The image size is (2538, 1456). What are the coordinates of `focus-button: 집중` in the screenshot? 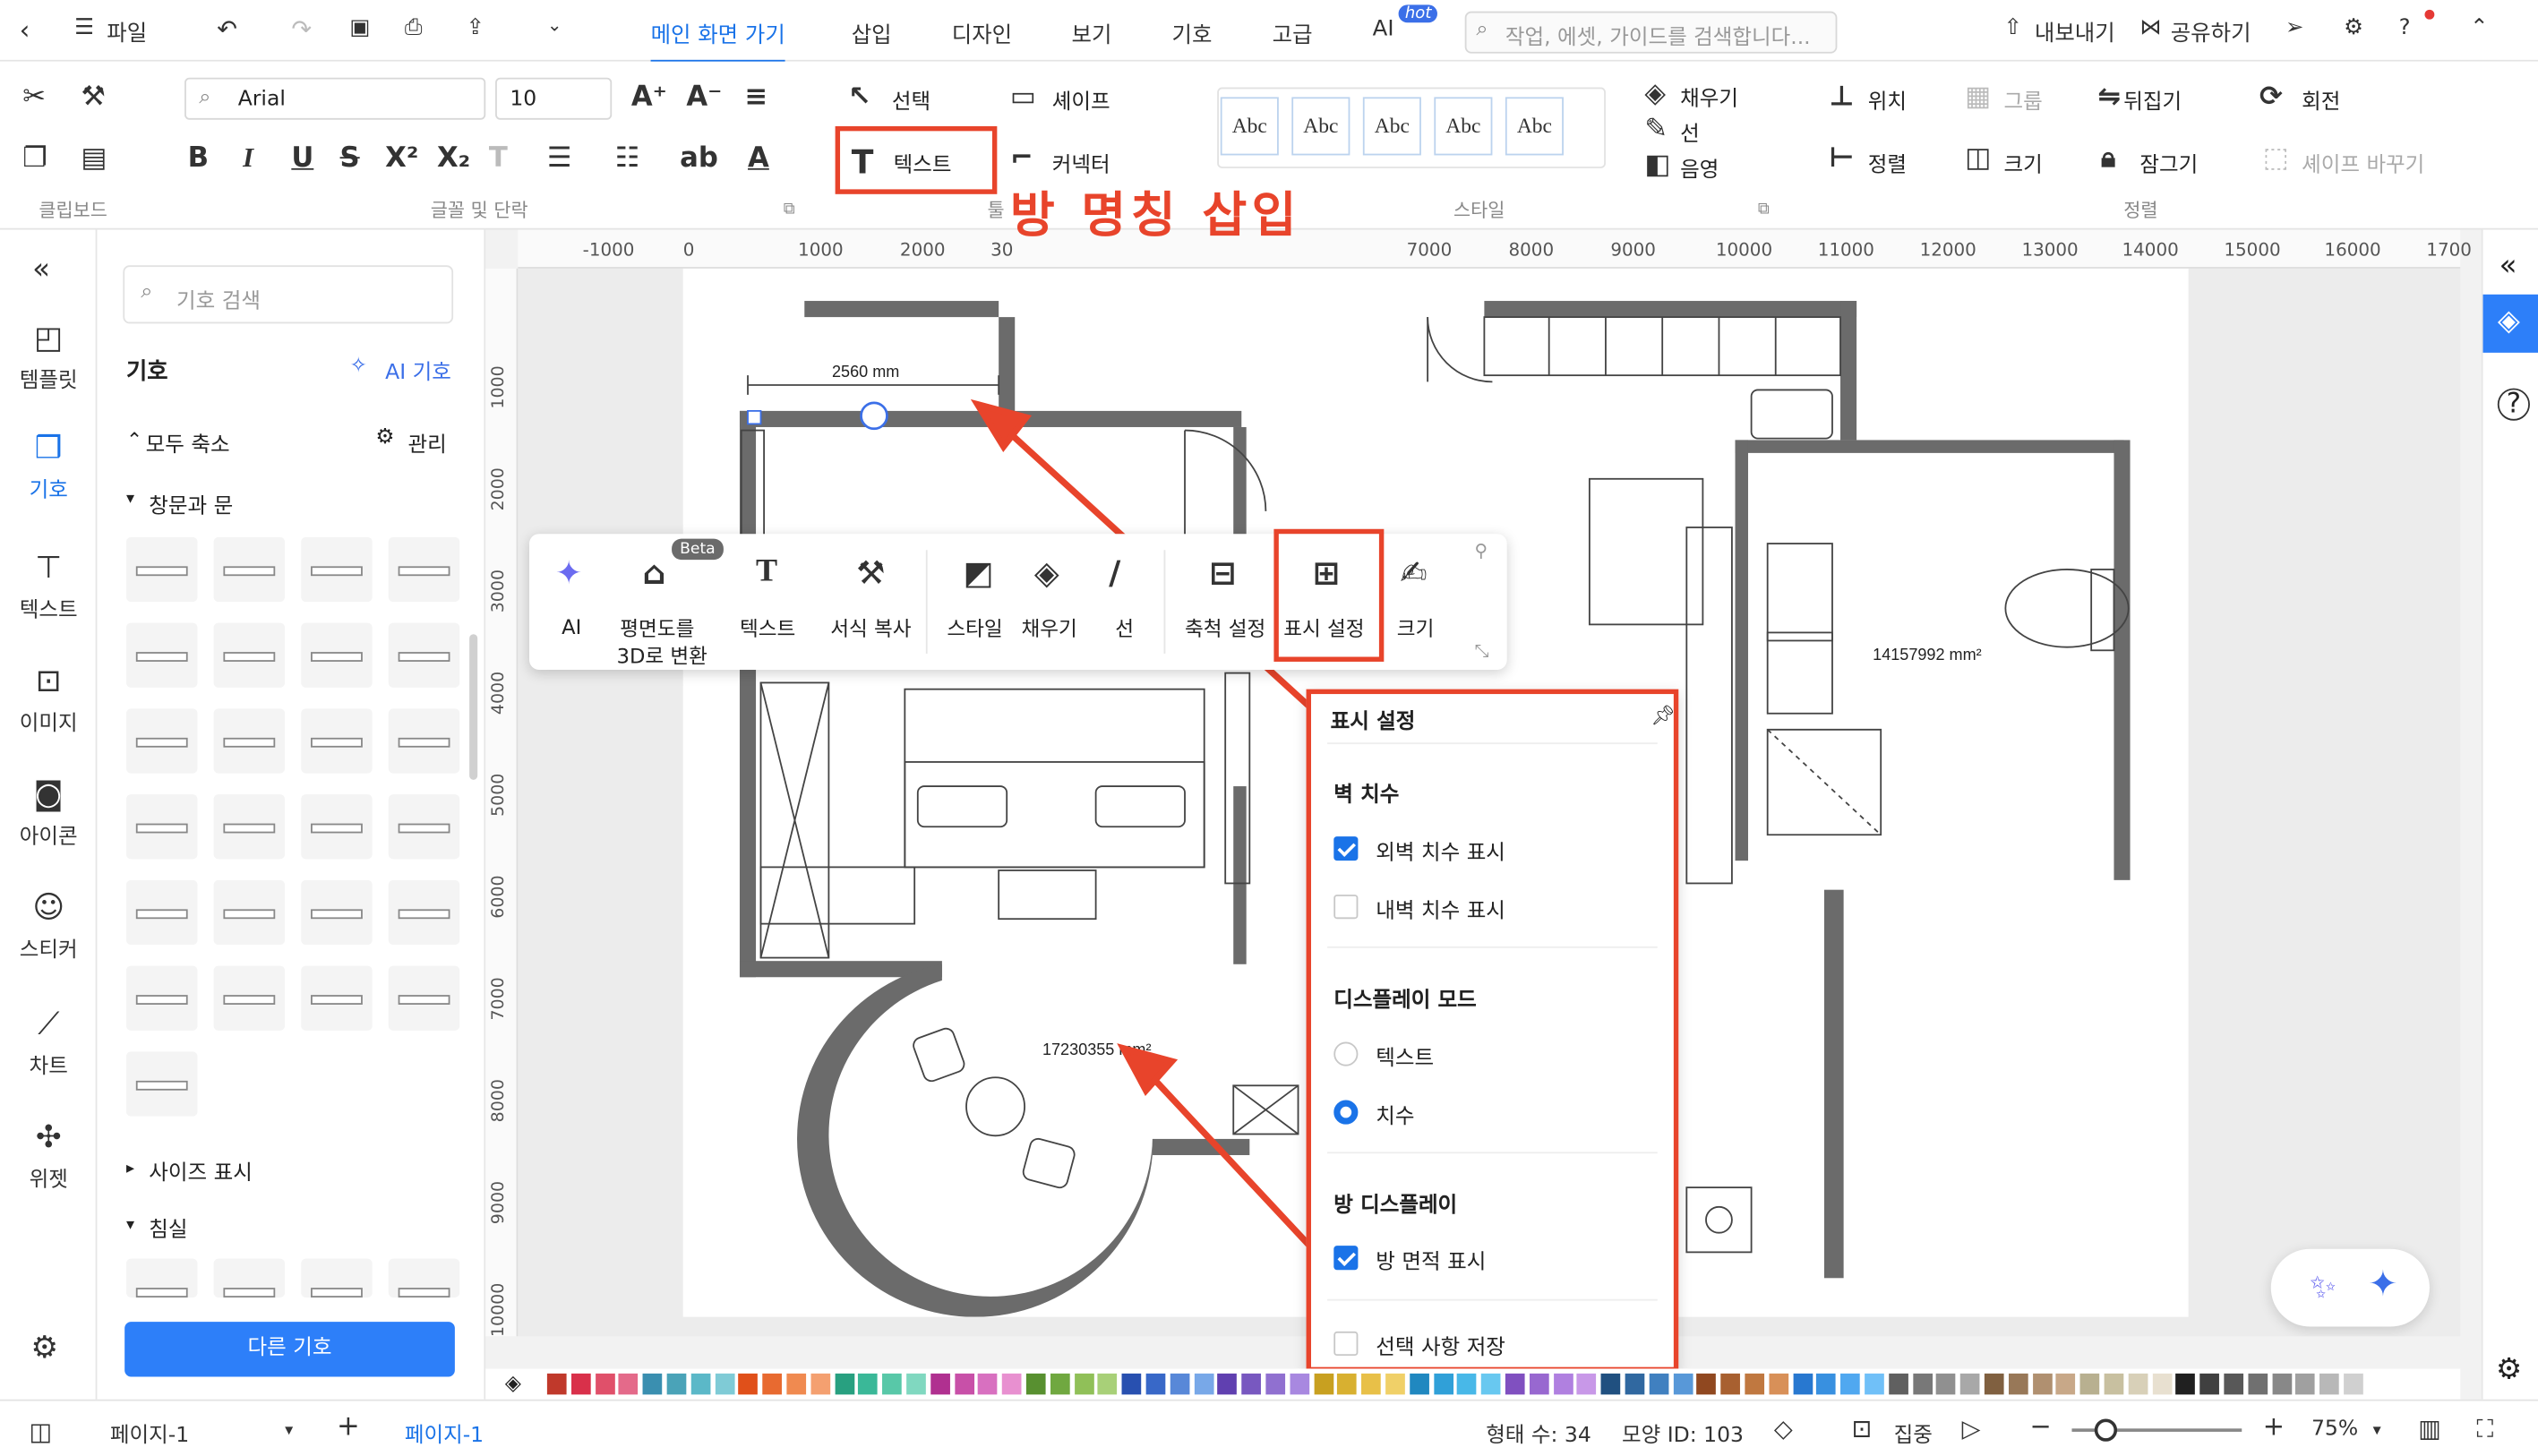 It's located at (1913, 1432).